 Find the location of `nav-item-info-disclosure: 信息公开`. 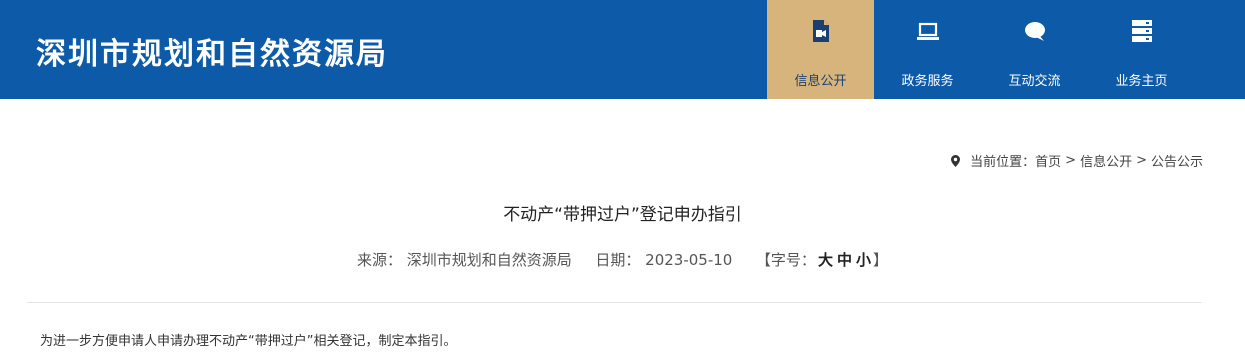

nav-item-info-disclosure: 信息公开 is located at coordinates (820, 49).